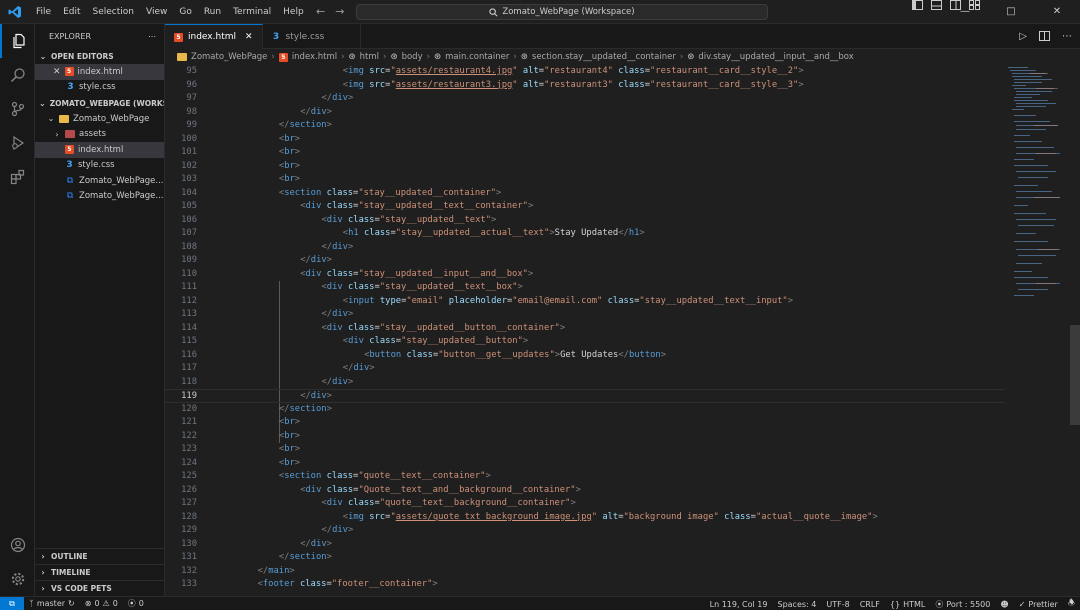  Describe the element at coordinates (43, 12) in the screenshot. I see `menu-file: File` at that location.